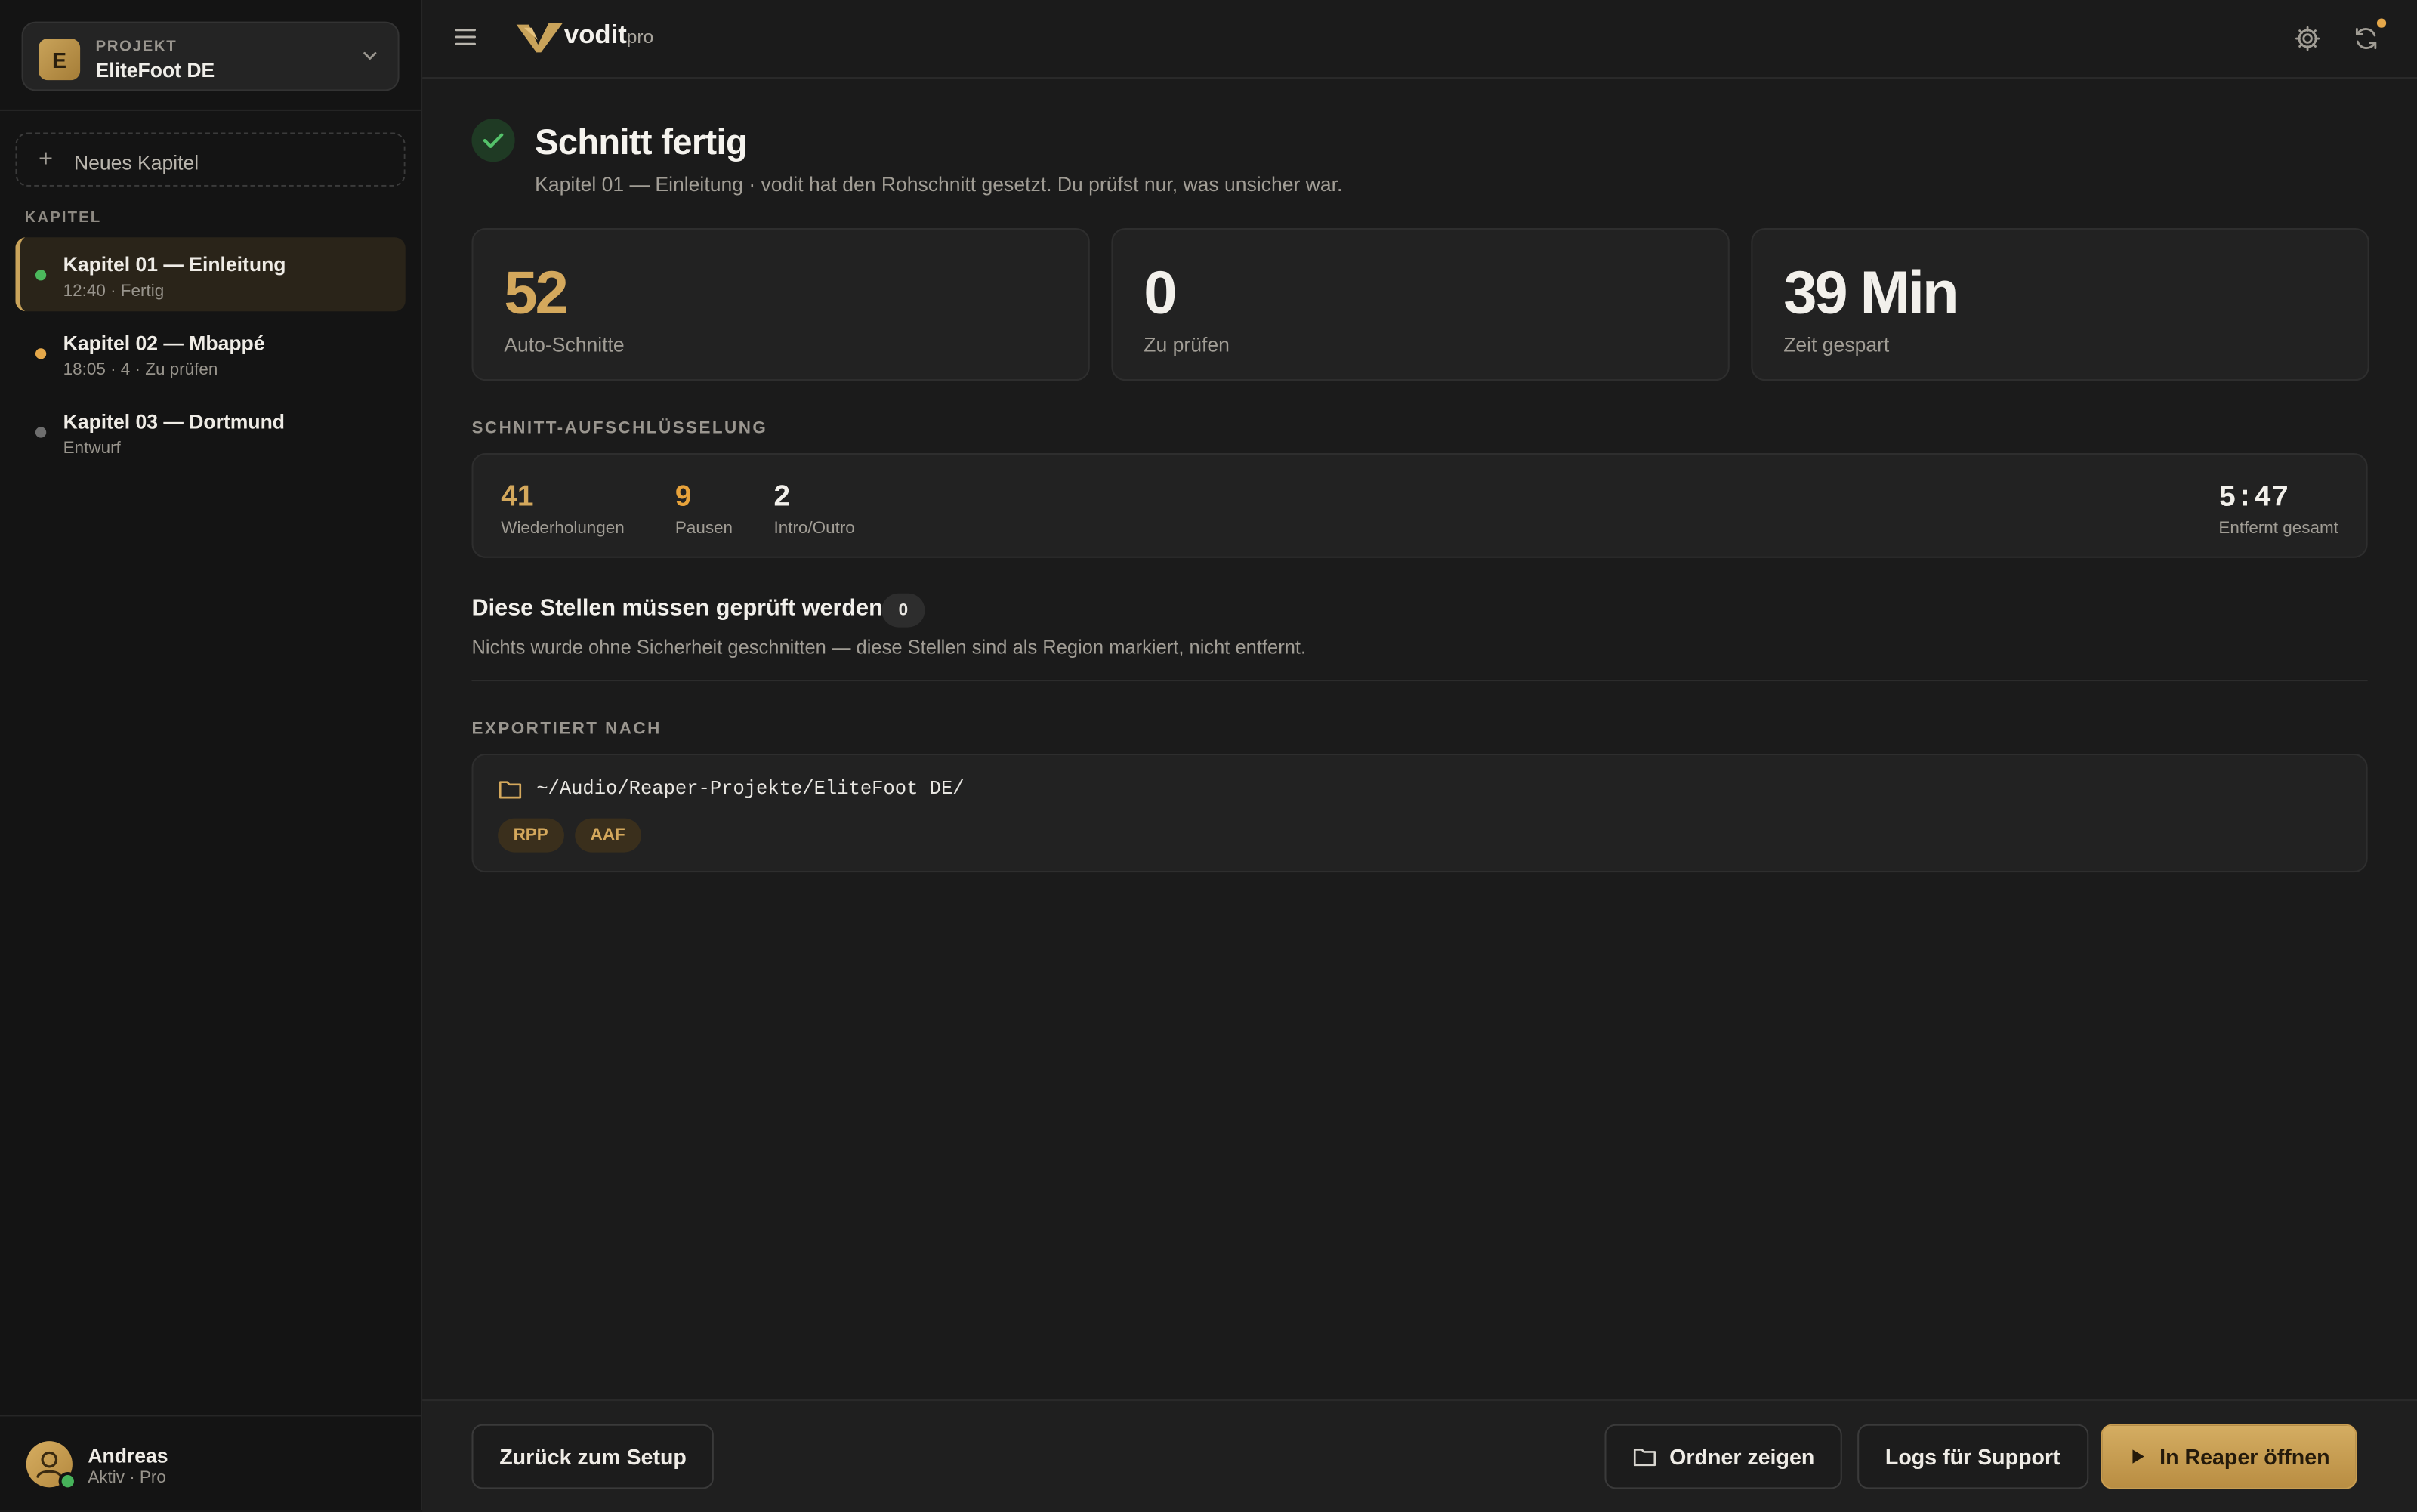  What do you see at coordinates (1420, 304) in the screenshot?
I see `stat-card-to-review: 0 Zu prüfen` at bounding box center [1420, 304].